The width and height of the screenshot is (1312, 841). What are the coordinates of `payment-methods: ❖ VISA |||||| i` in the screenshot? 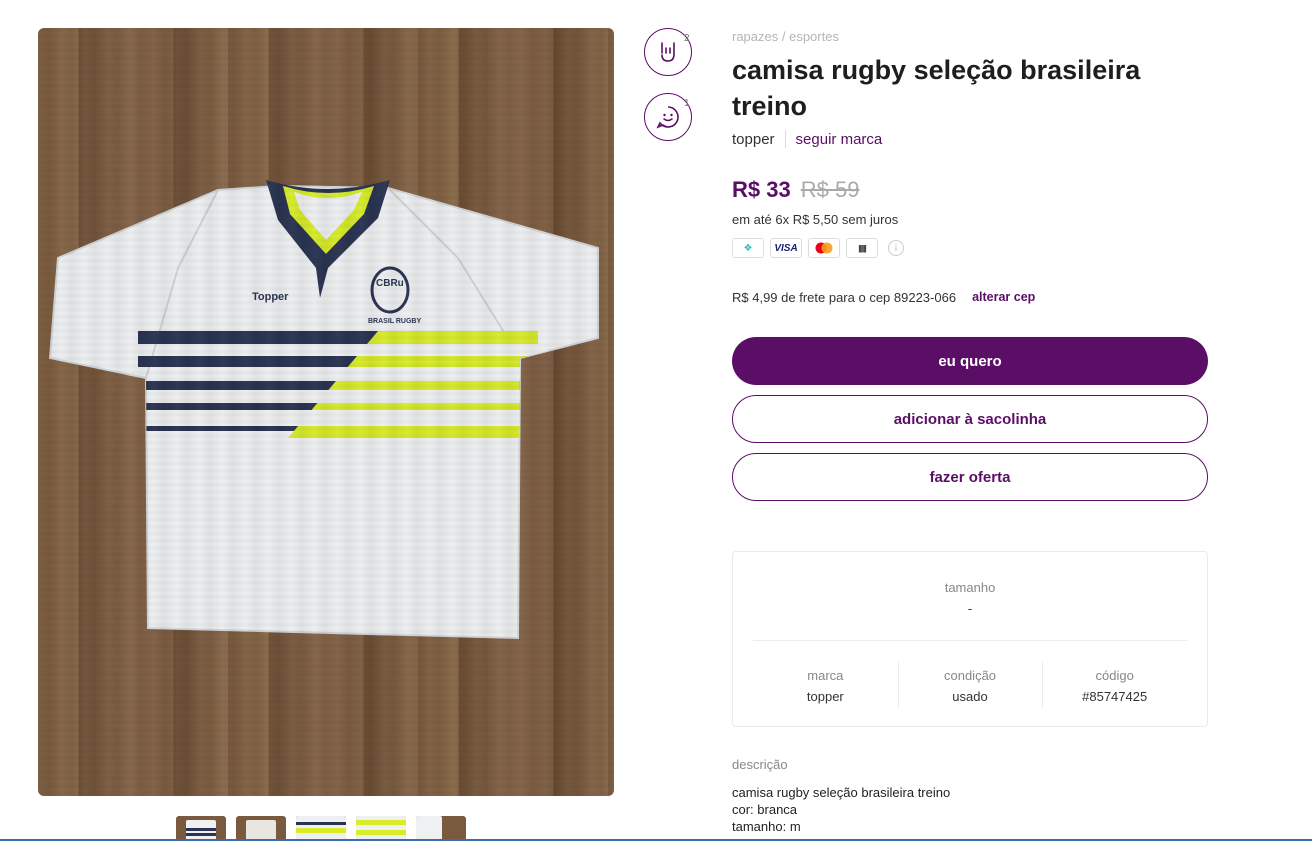 It's located at (818, 248).